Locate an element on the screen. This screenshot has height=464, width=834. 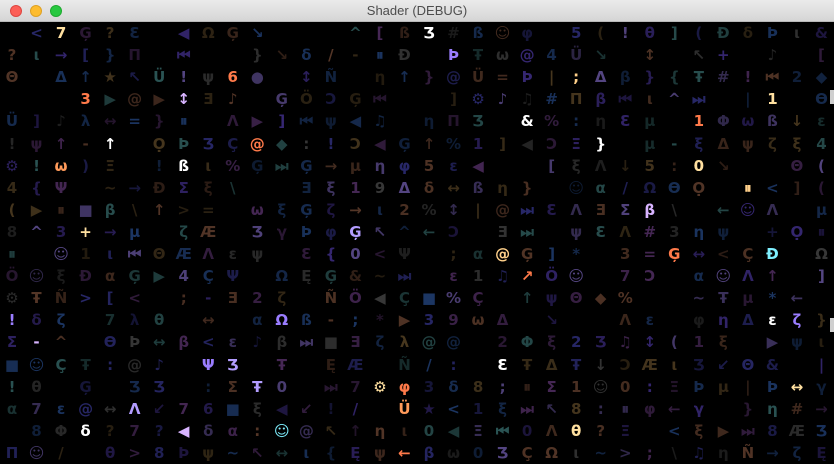
shader-glyph: Δ is located at coordinates (404, 187).